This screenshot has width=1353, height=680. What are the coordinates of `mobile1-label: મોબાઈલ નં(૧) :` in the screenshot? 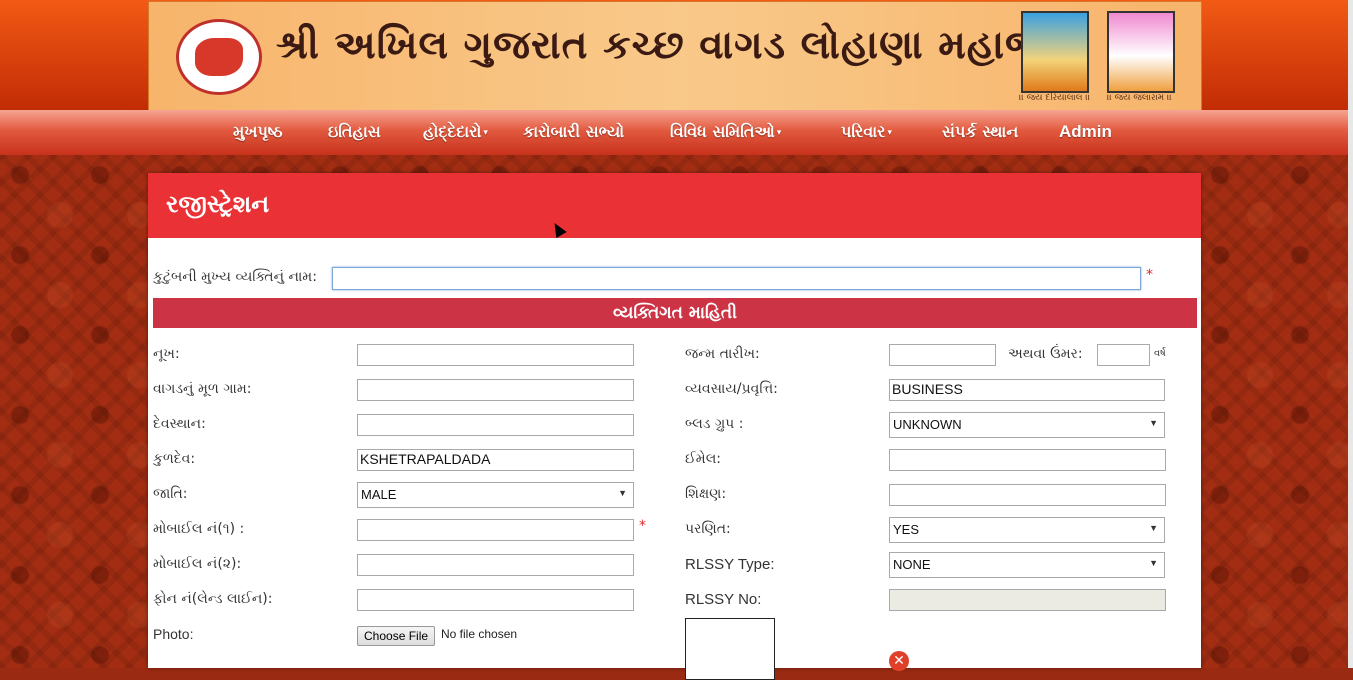 It's located at (199, 529).